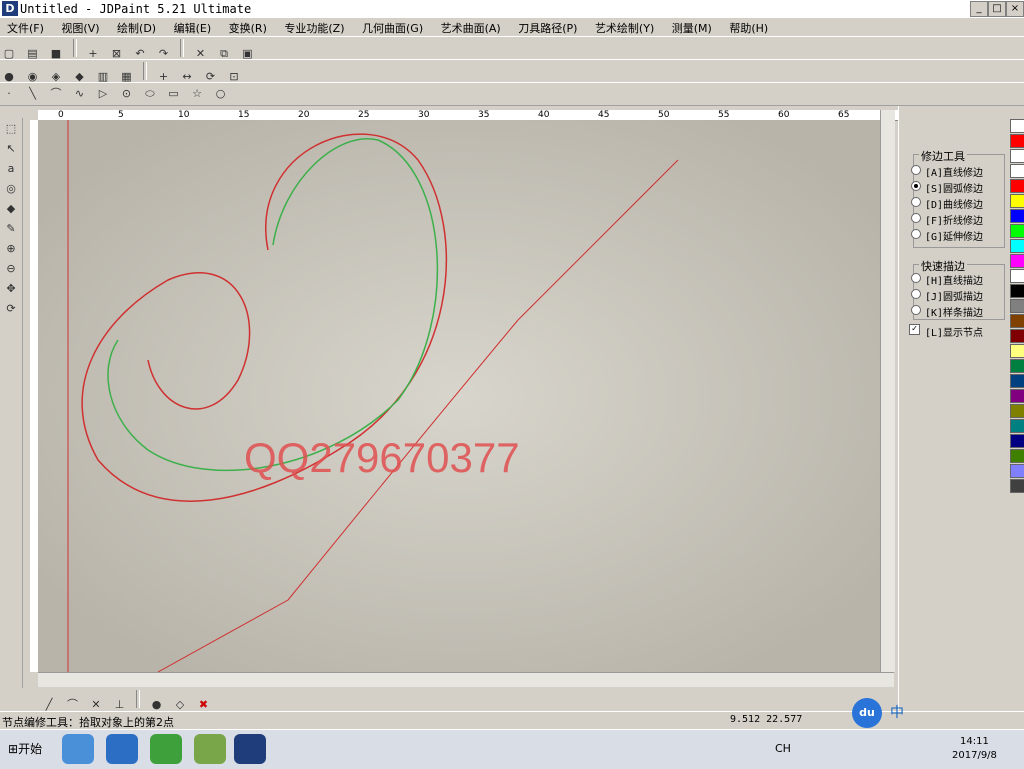 This screenshot has height=769, width=1024. What do you see at coordinates (314, 28) in the screenshot?
I see `menu-pro: 专业功能(Z)` at bounding box center [314, 28].